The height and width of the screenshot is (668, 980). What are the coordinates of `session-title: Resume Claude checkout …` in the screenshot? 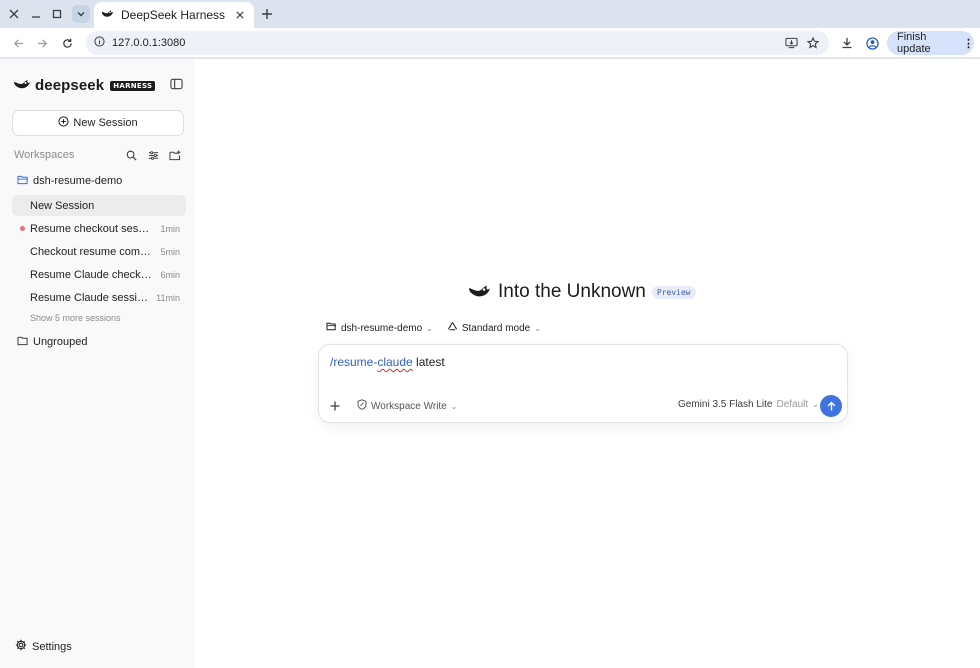 It's located at (92, 274).